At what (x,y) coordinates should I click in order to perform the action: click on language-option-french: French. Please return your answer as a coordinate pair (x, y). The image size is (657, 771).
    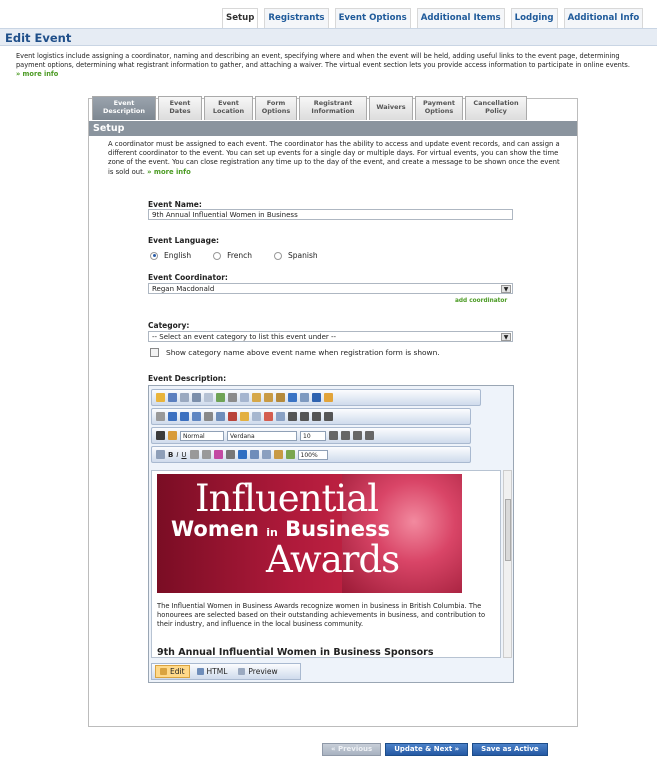
    Looking at the image, I should click on (232, 255).